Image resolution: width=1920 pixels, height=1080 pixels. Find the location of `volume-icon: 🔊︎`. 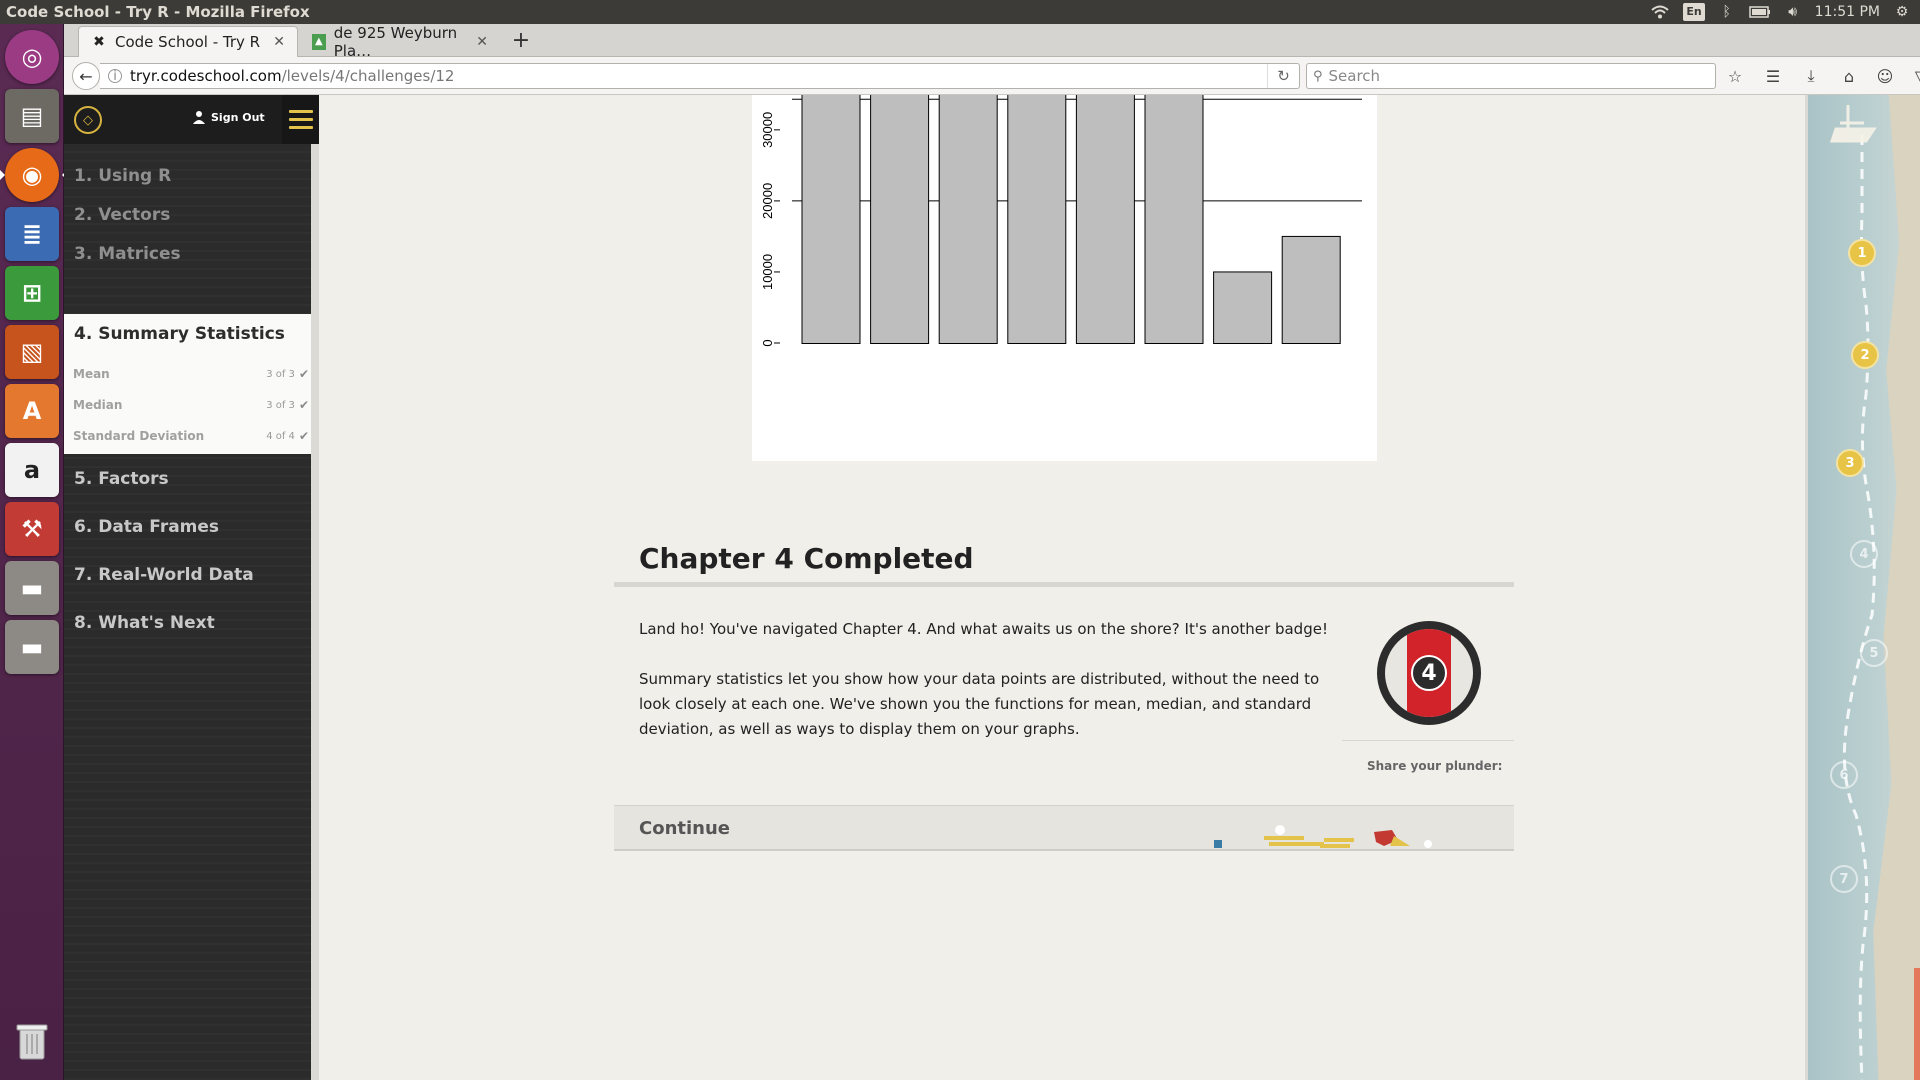

volume-icon: 🔊︎ is located at coordinates (1793, 12).